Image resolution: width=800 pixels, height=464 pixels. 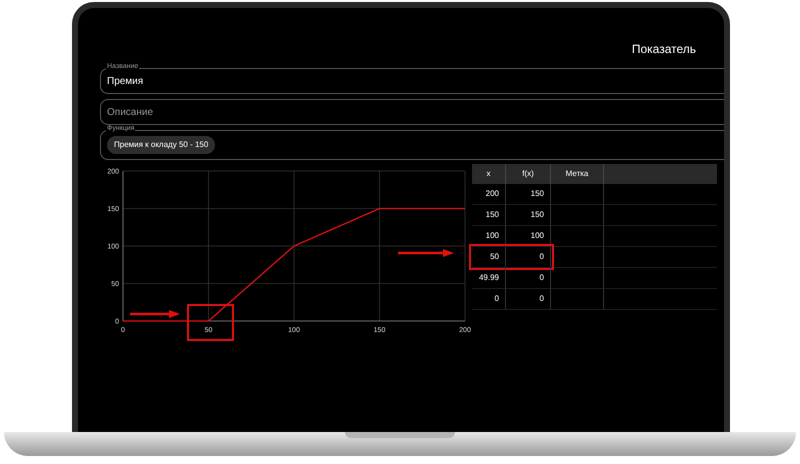 I want to click on function-field: Премия к окладу 50 - 150, so click(x=412, y=145).